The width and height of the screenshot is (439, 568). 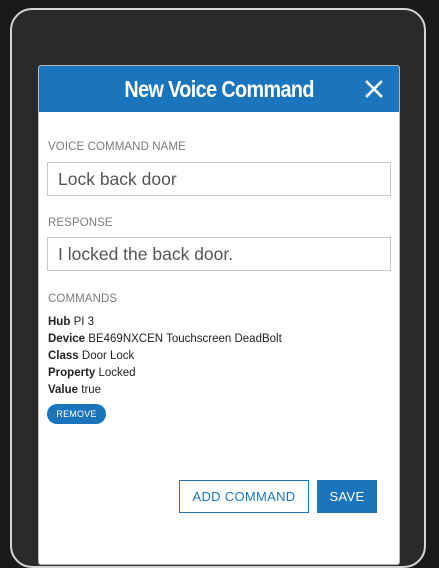 I want to click on command-hub: Hub PI 3, so click(x=71, y=322).